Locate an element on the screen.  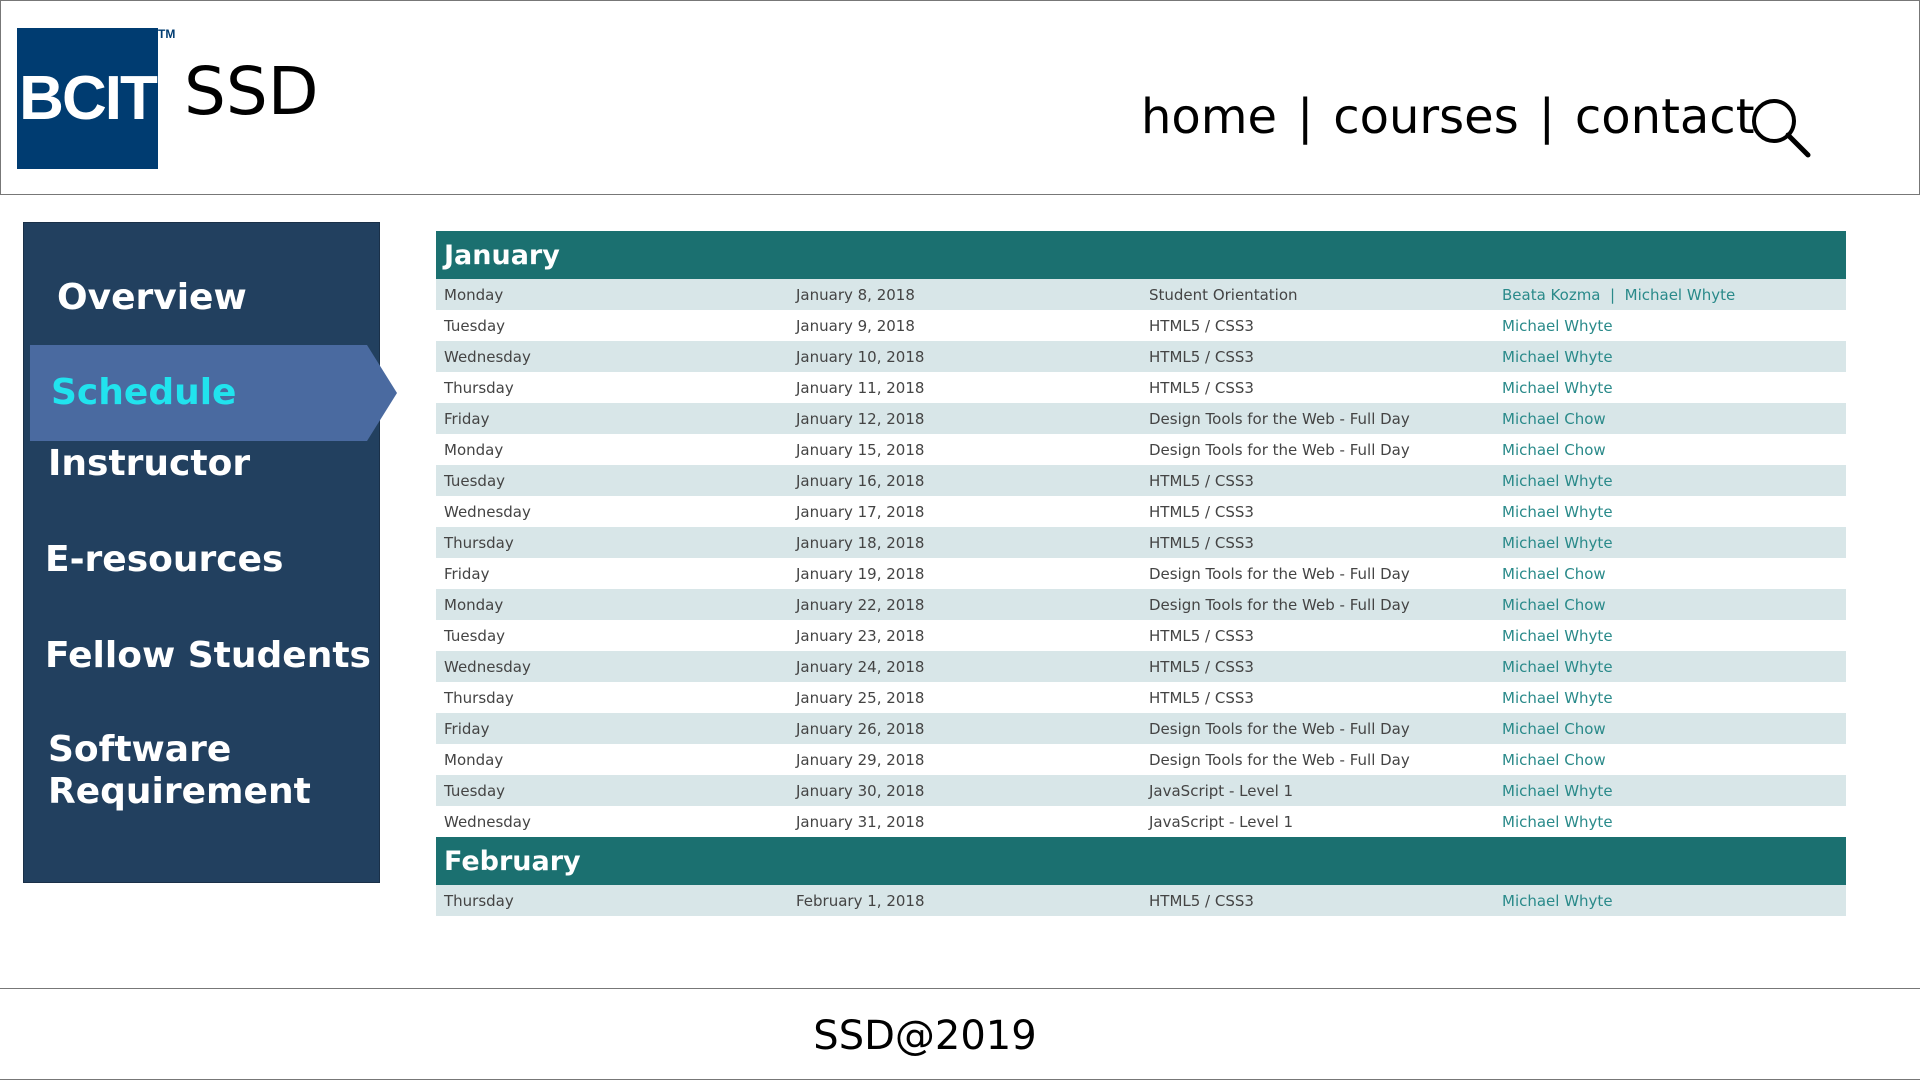
sidebar-item-fellow-students: Fellow Students is located at coordinates (208, 656).